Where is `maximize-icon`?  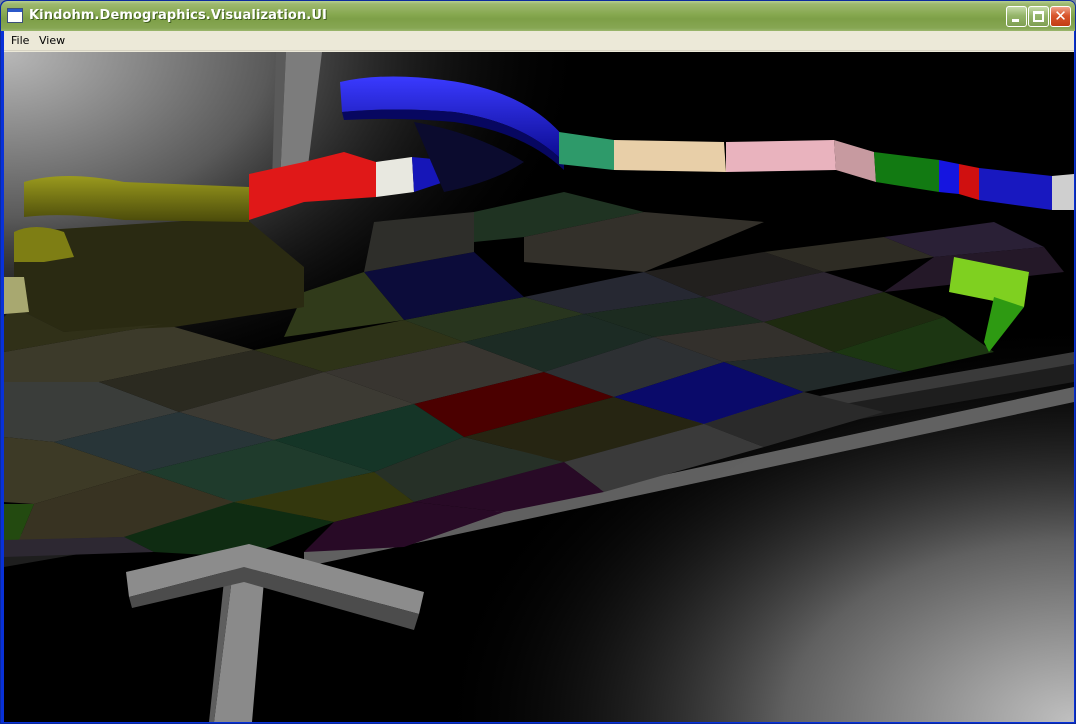
maximize-icon is located at coordinates (1038, 16).